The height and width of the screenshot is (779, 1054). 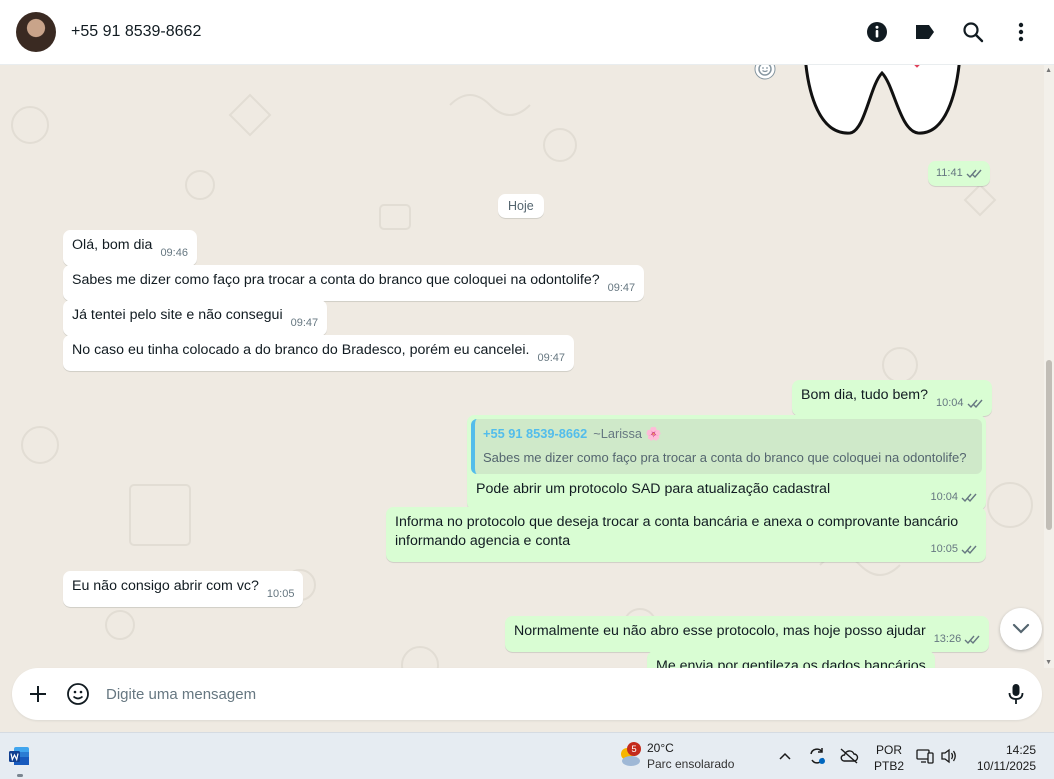 I want to click on incoming-message: Olá, bom dia 09:46, so click(x=130, y=248).